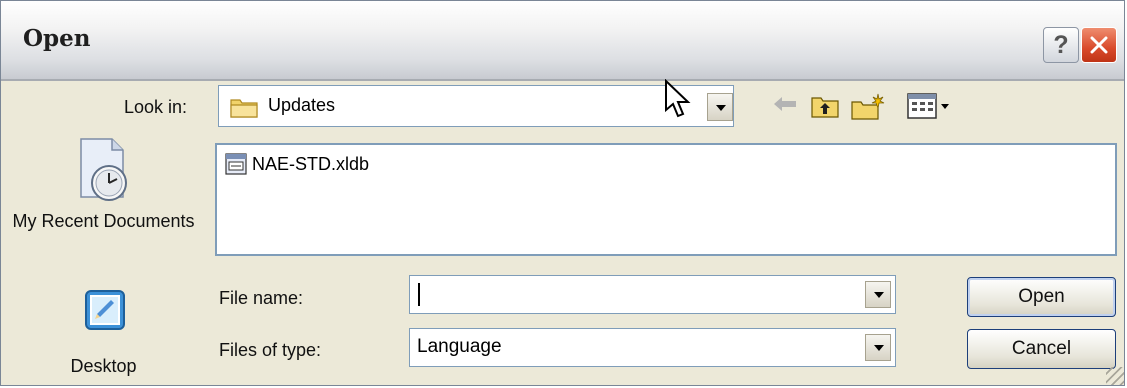 The height and width of the screenshot is (388, 1127). What do you see at coordinates (459, 346) in the screenshot?
I see `file-type-value: Language` at bounding box center [459, 346].